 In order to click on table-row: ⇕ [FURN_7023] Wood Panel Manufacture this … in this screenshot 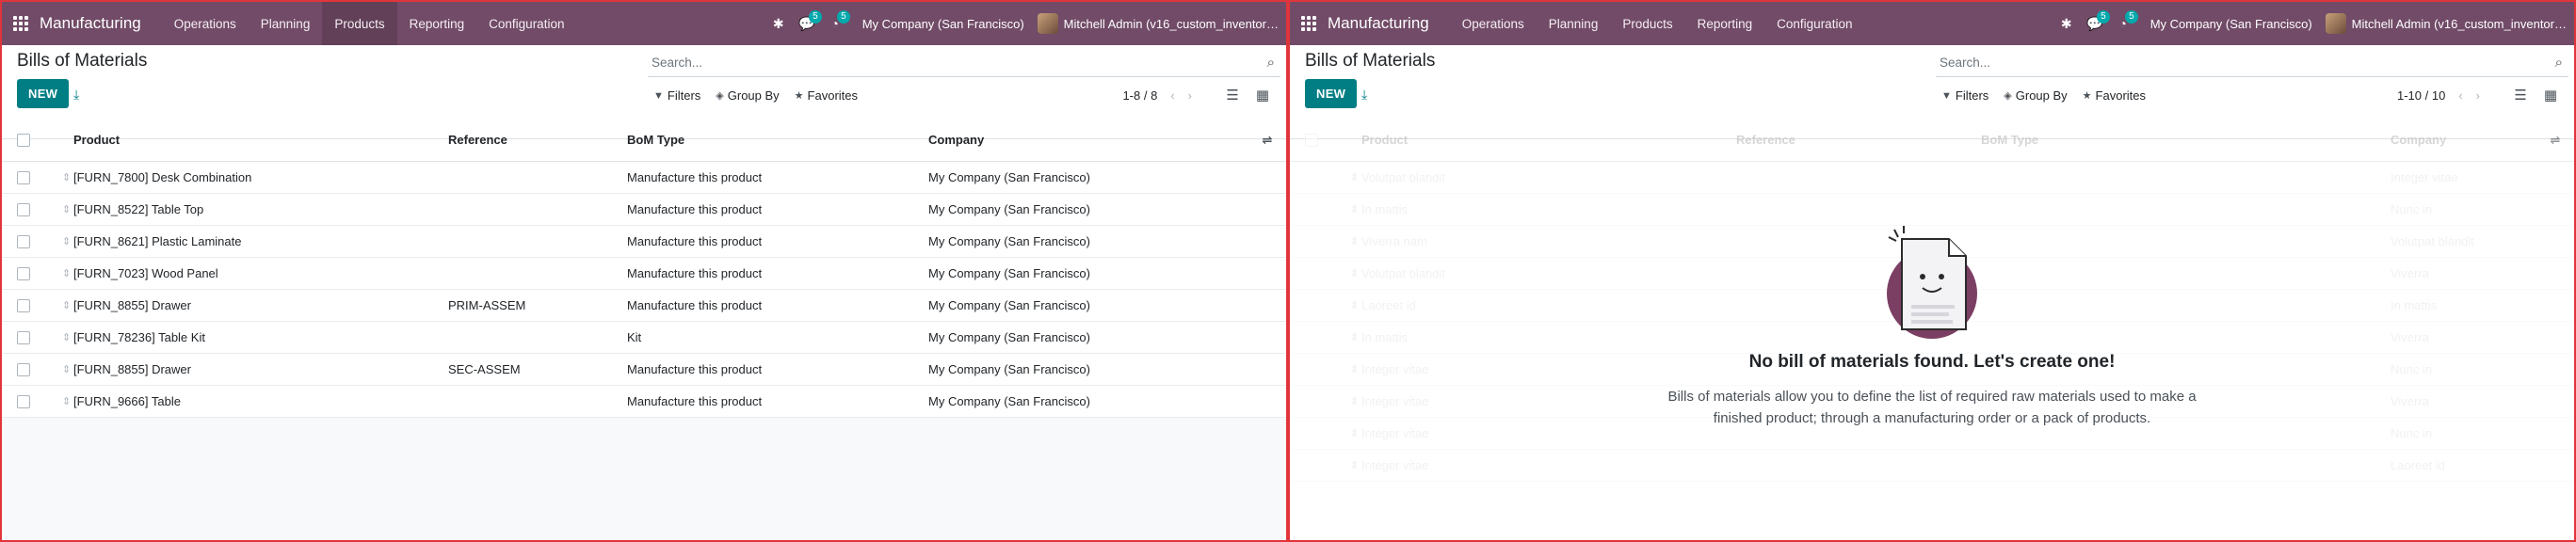, I will do `click(644, 274)`.